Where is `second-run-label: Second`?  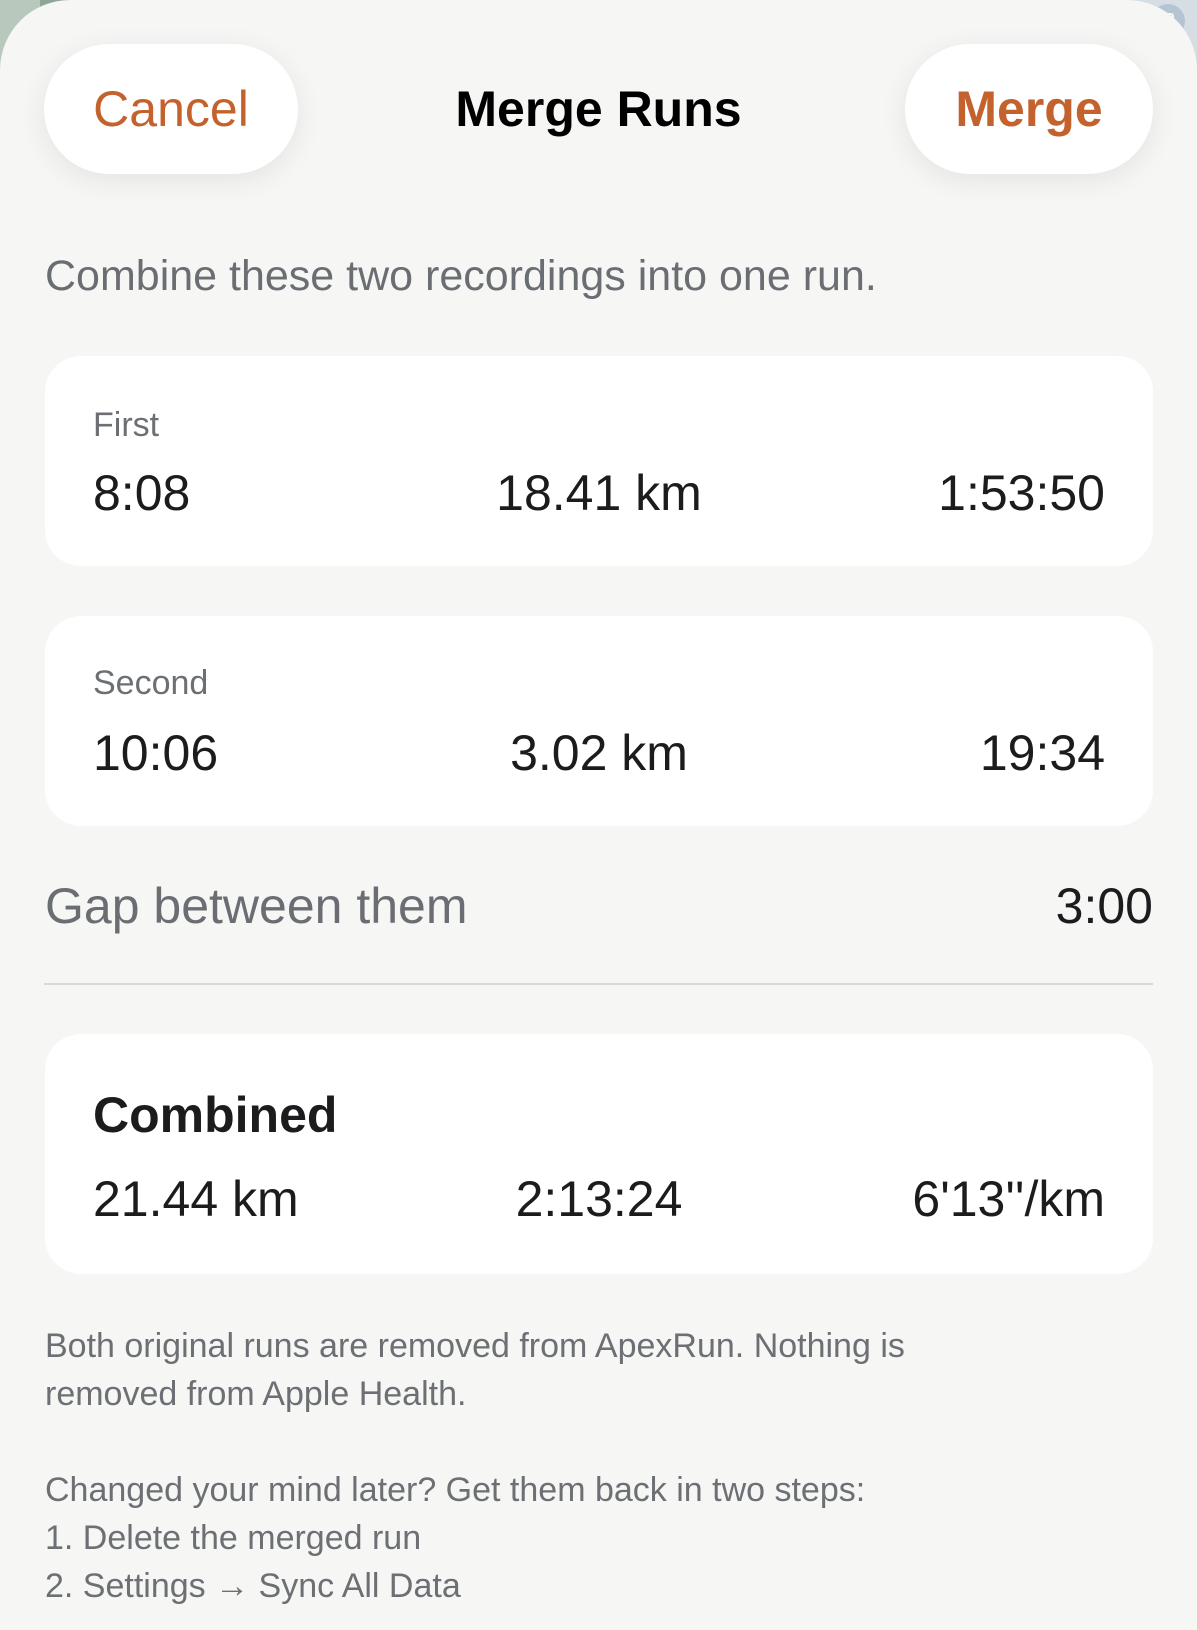
second-run-label: Second is located at coordinates (151, 683).